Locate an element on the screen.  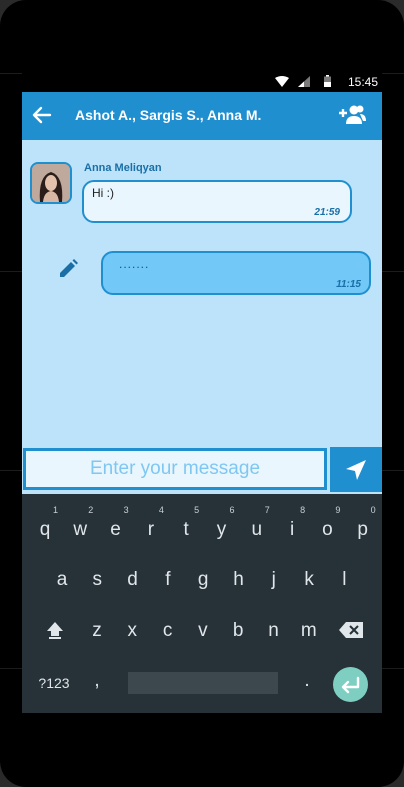
key-v: v is located at coordinates (203, 631).